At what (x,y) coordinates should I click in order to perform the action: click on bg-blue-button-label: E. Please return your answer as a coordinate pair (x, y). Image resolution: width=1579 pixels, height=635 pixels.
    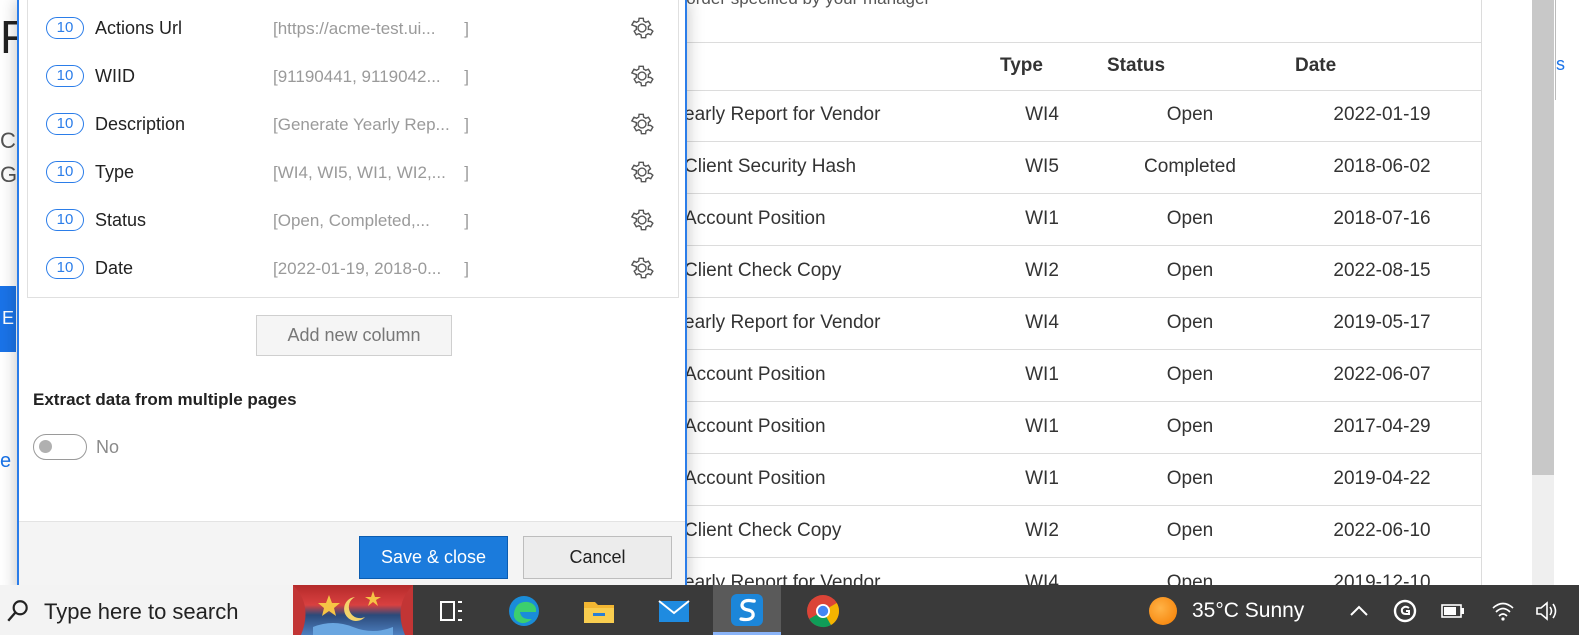
    Looking at the image, I should click on (8, 318).